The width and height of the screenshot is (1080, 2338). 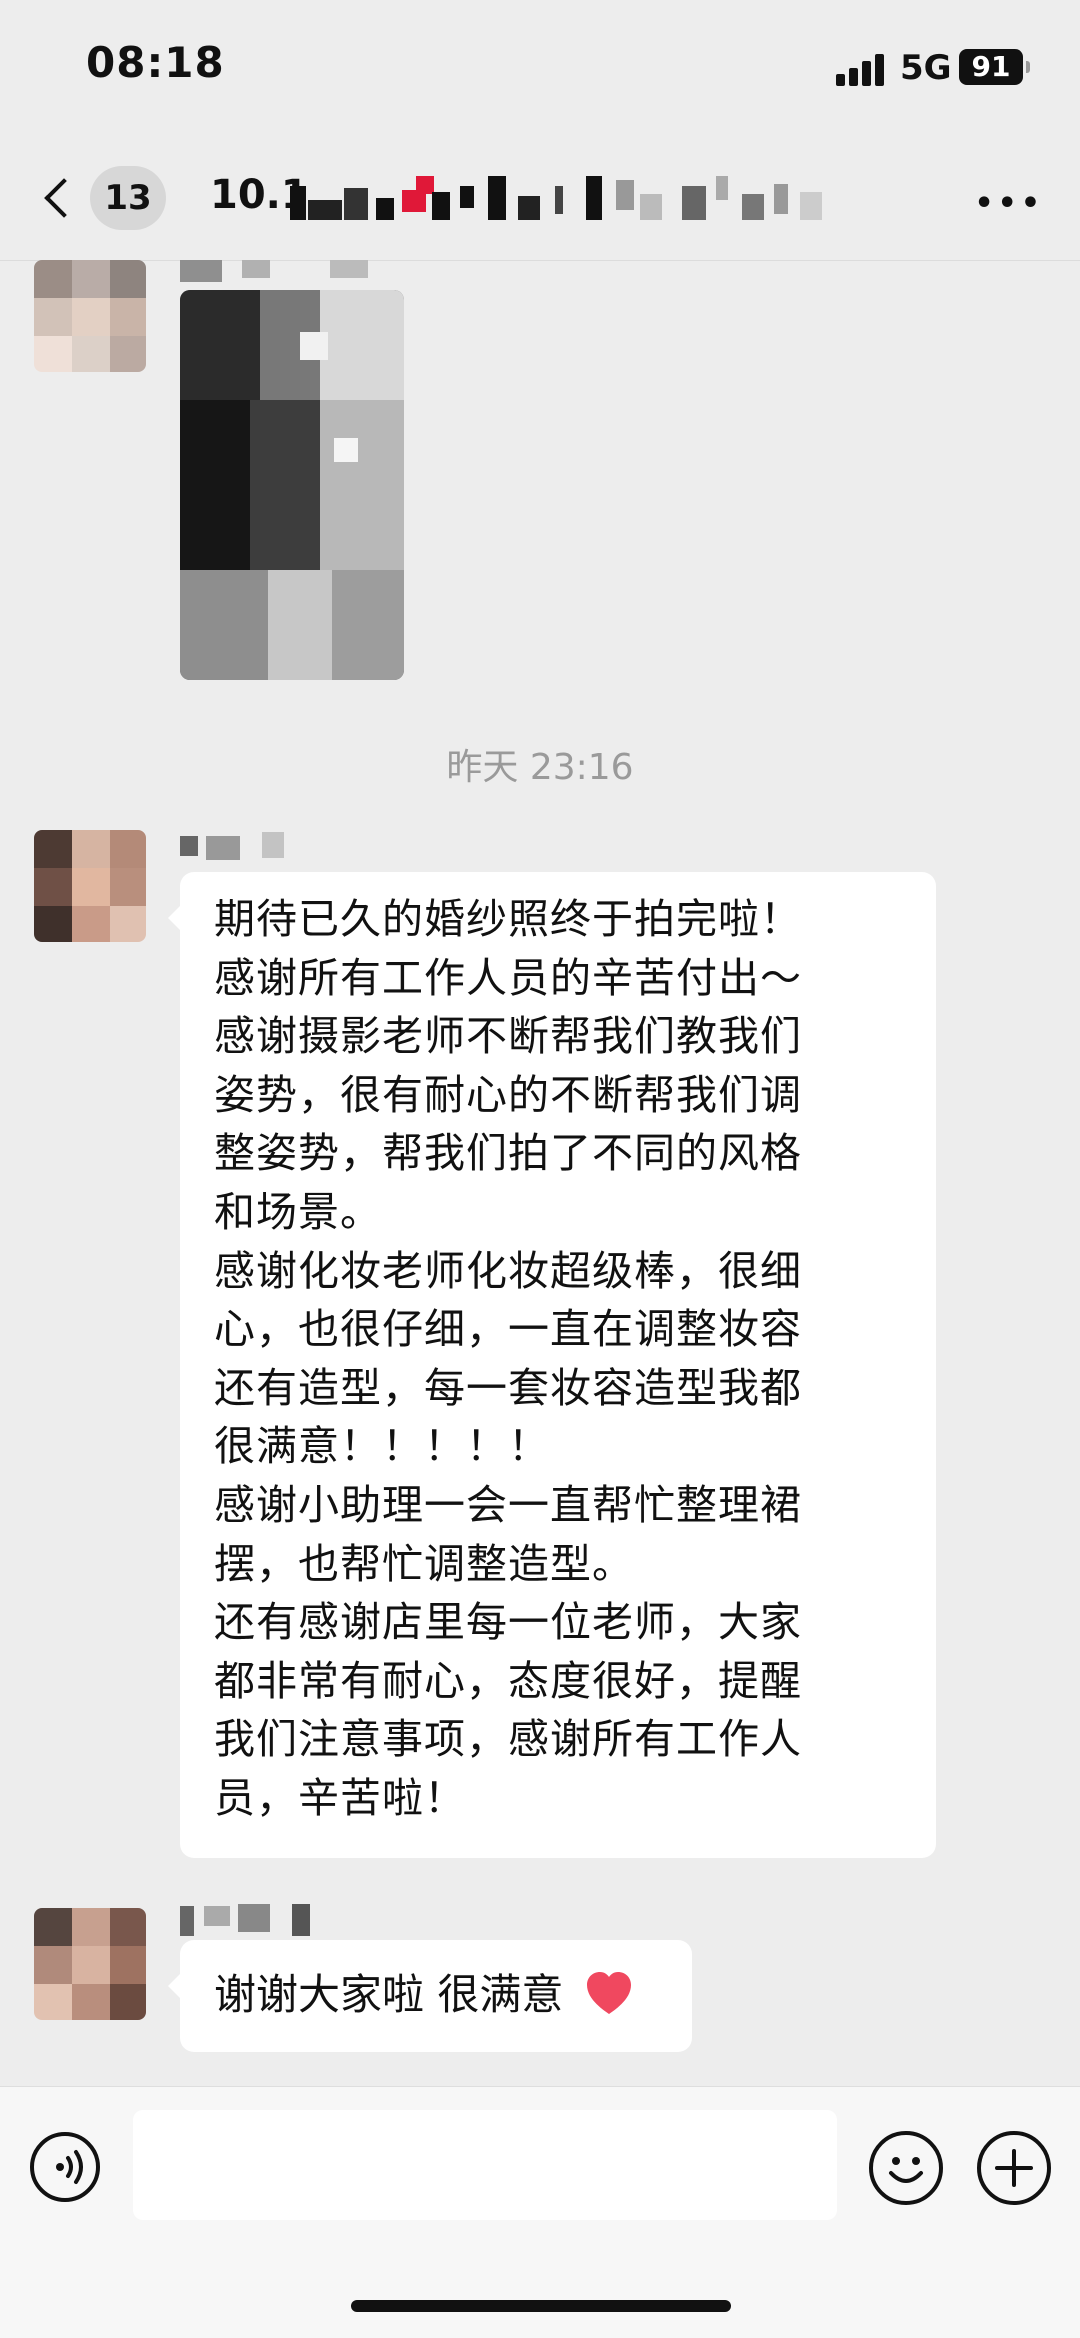 What do you see at coordinates (861, 68) in the screenshot?
I see `signal-icon` at bounding box center [861, 68].